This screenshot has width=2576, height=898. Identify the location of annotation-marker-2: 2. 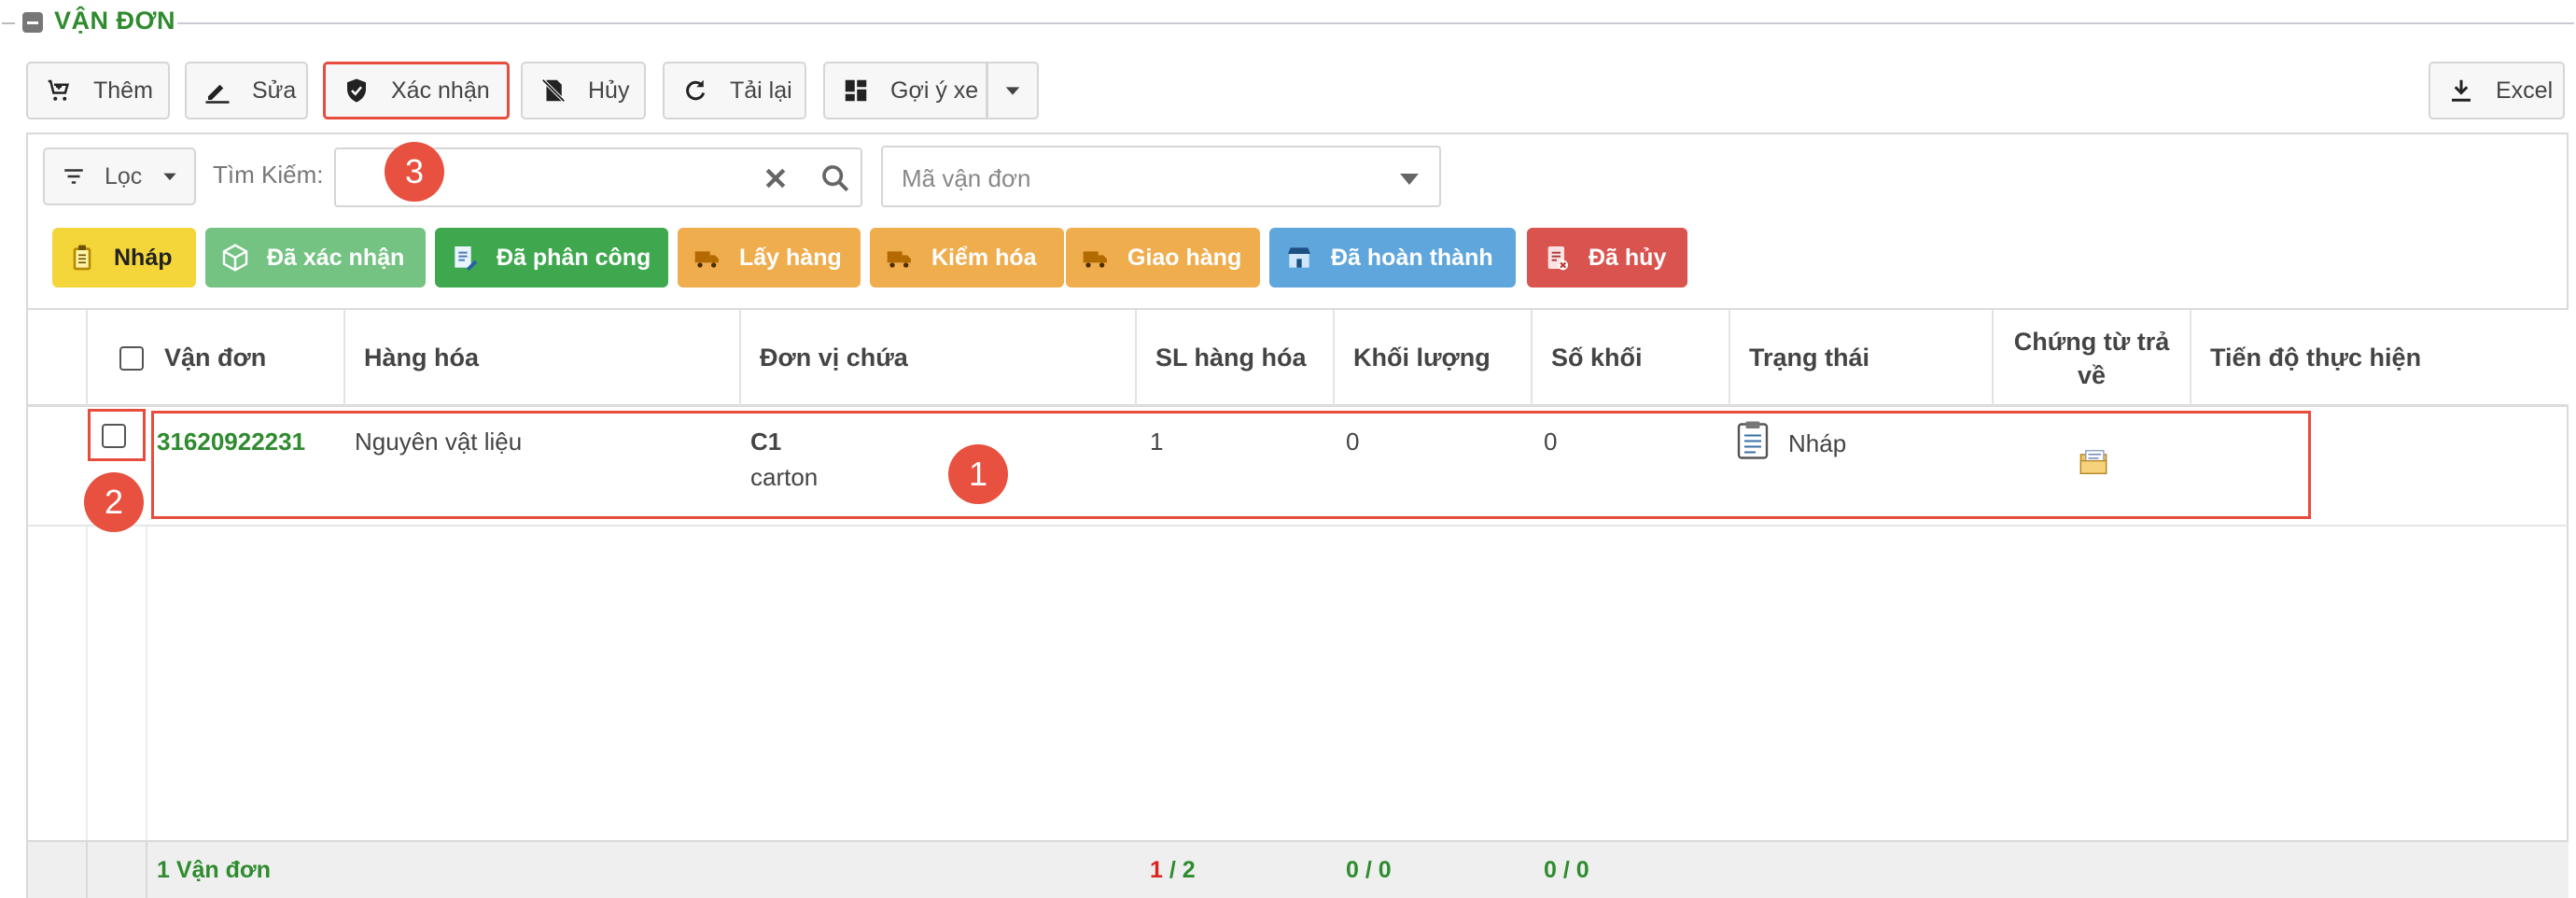
(114, 502).